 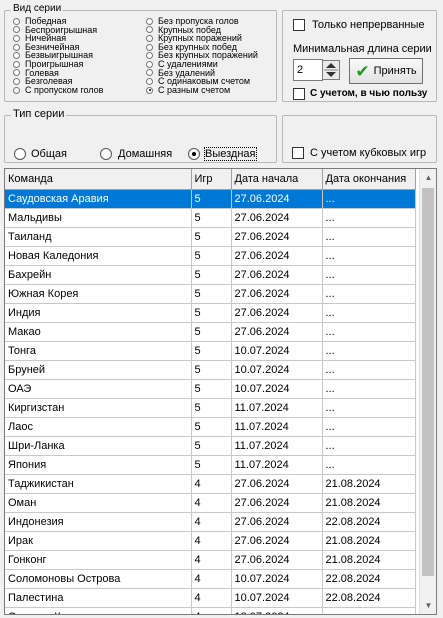 I want to click on only-continuous-label: Только непрерванные, so click(x=368, y=25).